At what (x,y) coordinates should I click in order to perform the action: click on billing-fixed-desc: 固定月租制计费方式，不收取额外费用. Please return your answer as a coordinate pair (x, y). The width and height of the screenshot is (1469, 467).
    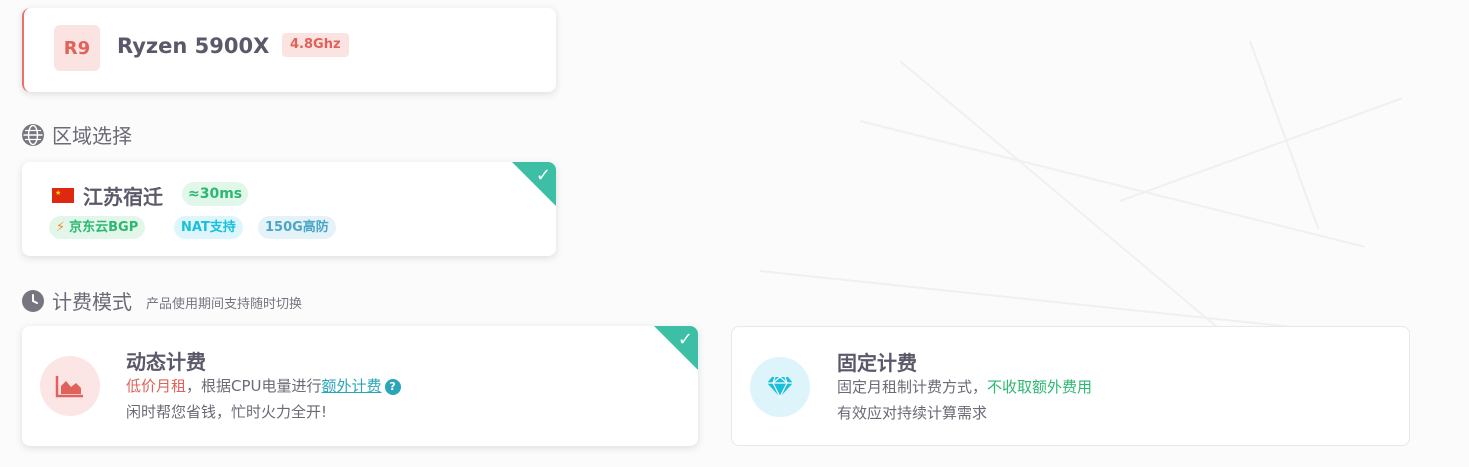
    Looking at the image, I should click on (964, 386).